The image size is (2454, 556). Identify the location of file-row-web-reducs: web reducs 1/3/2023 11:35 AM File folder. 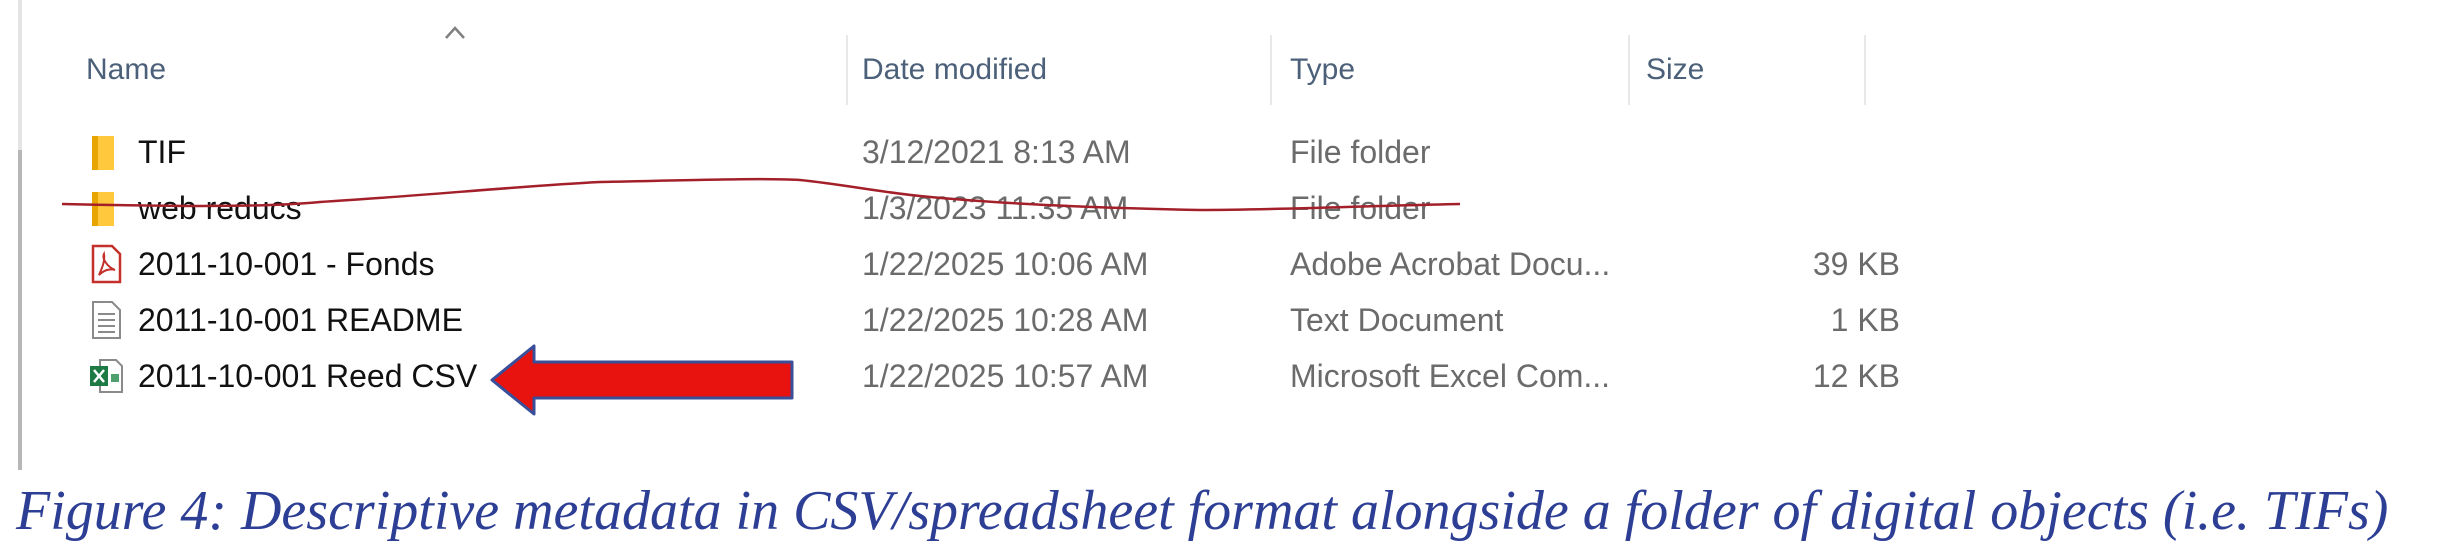
(950, 208).